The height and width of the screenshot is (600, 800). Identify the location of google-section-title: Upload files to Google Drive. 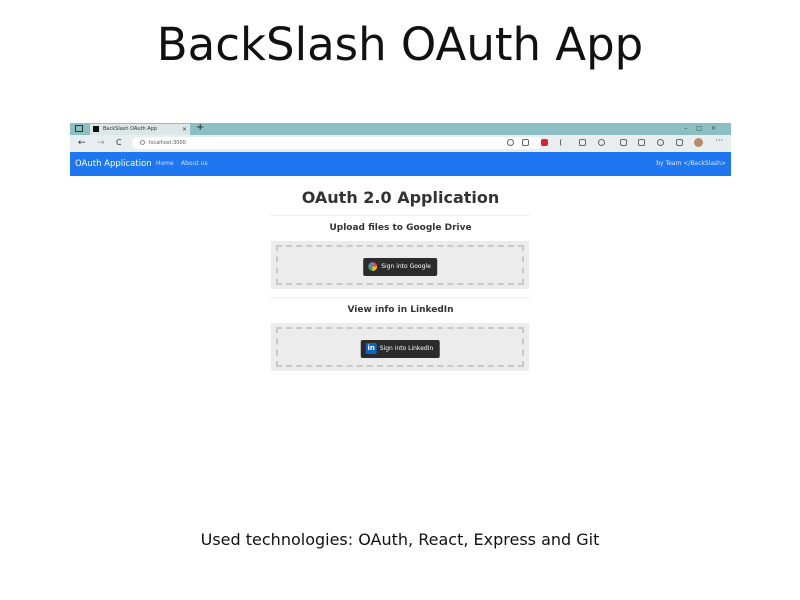
(400, 228).